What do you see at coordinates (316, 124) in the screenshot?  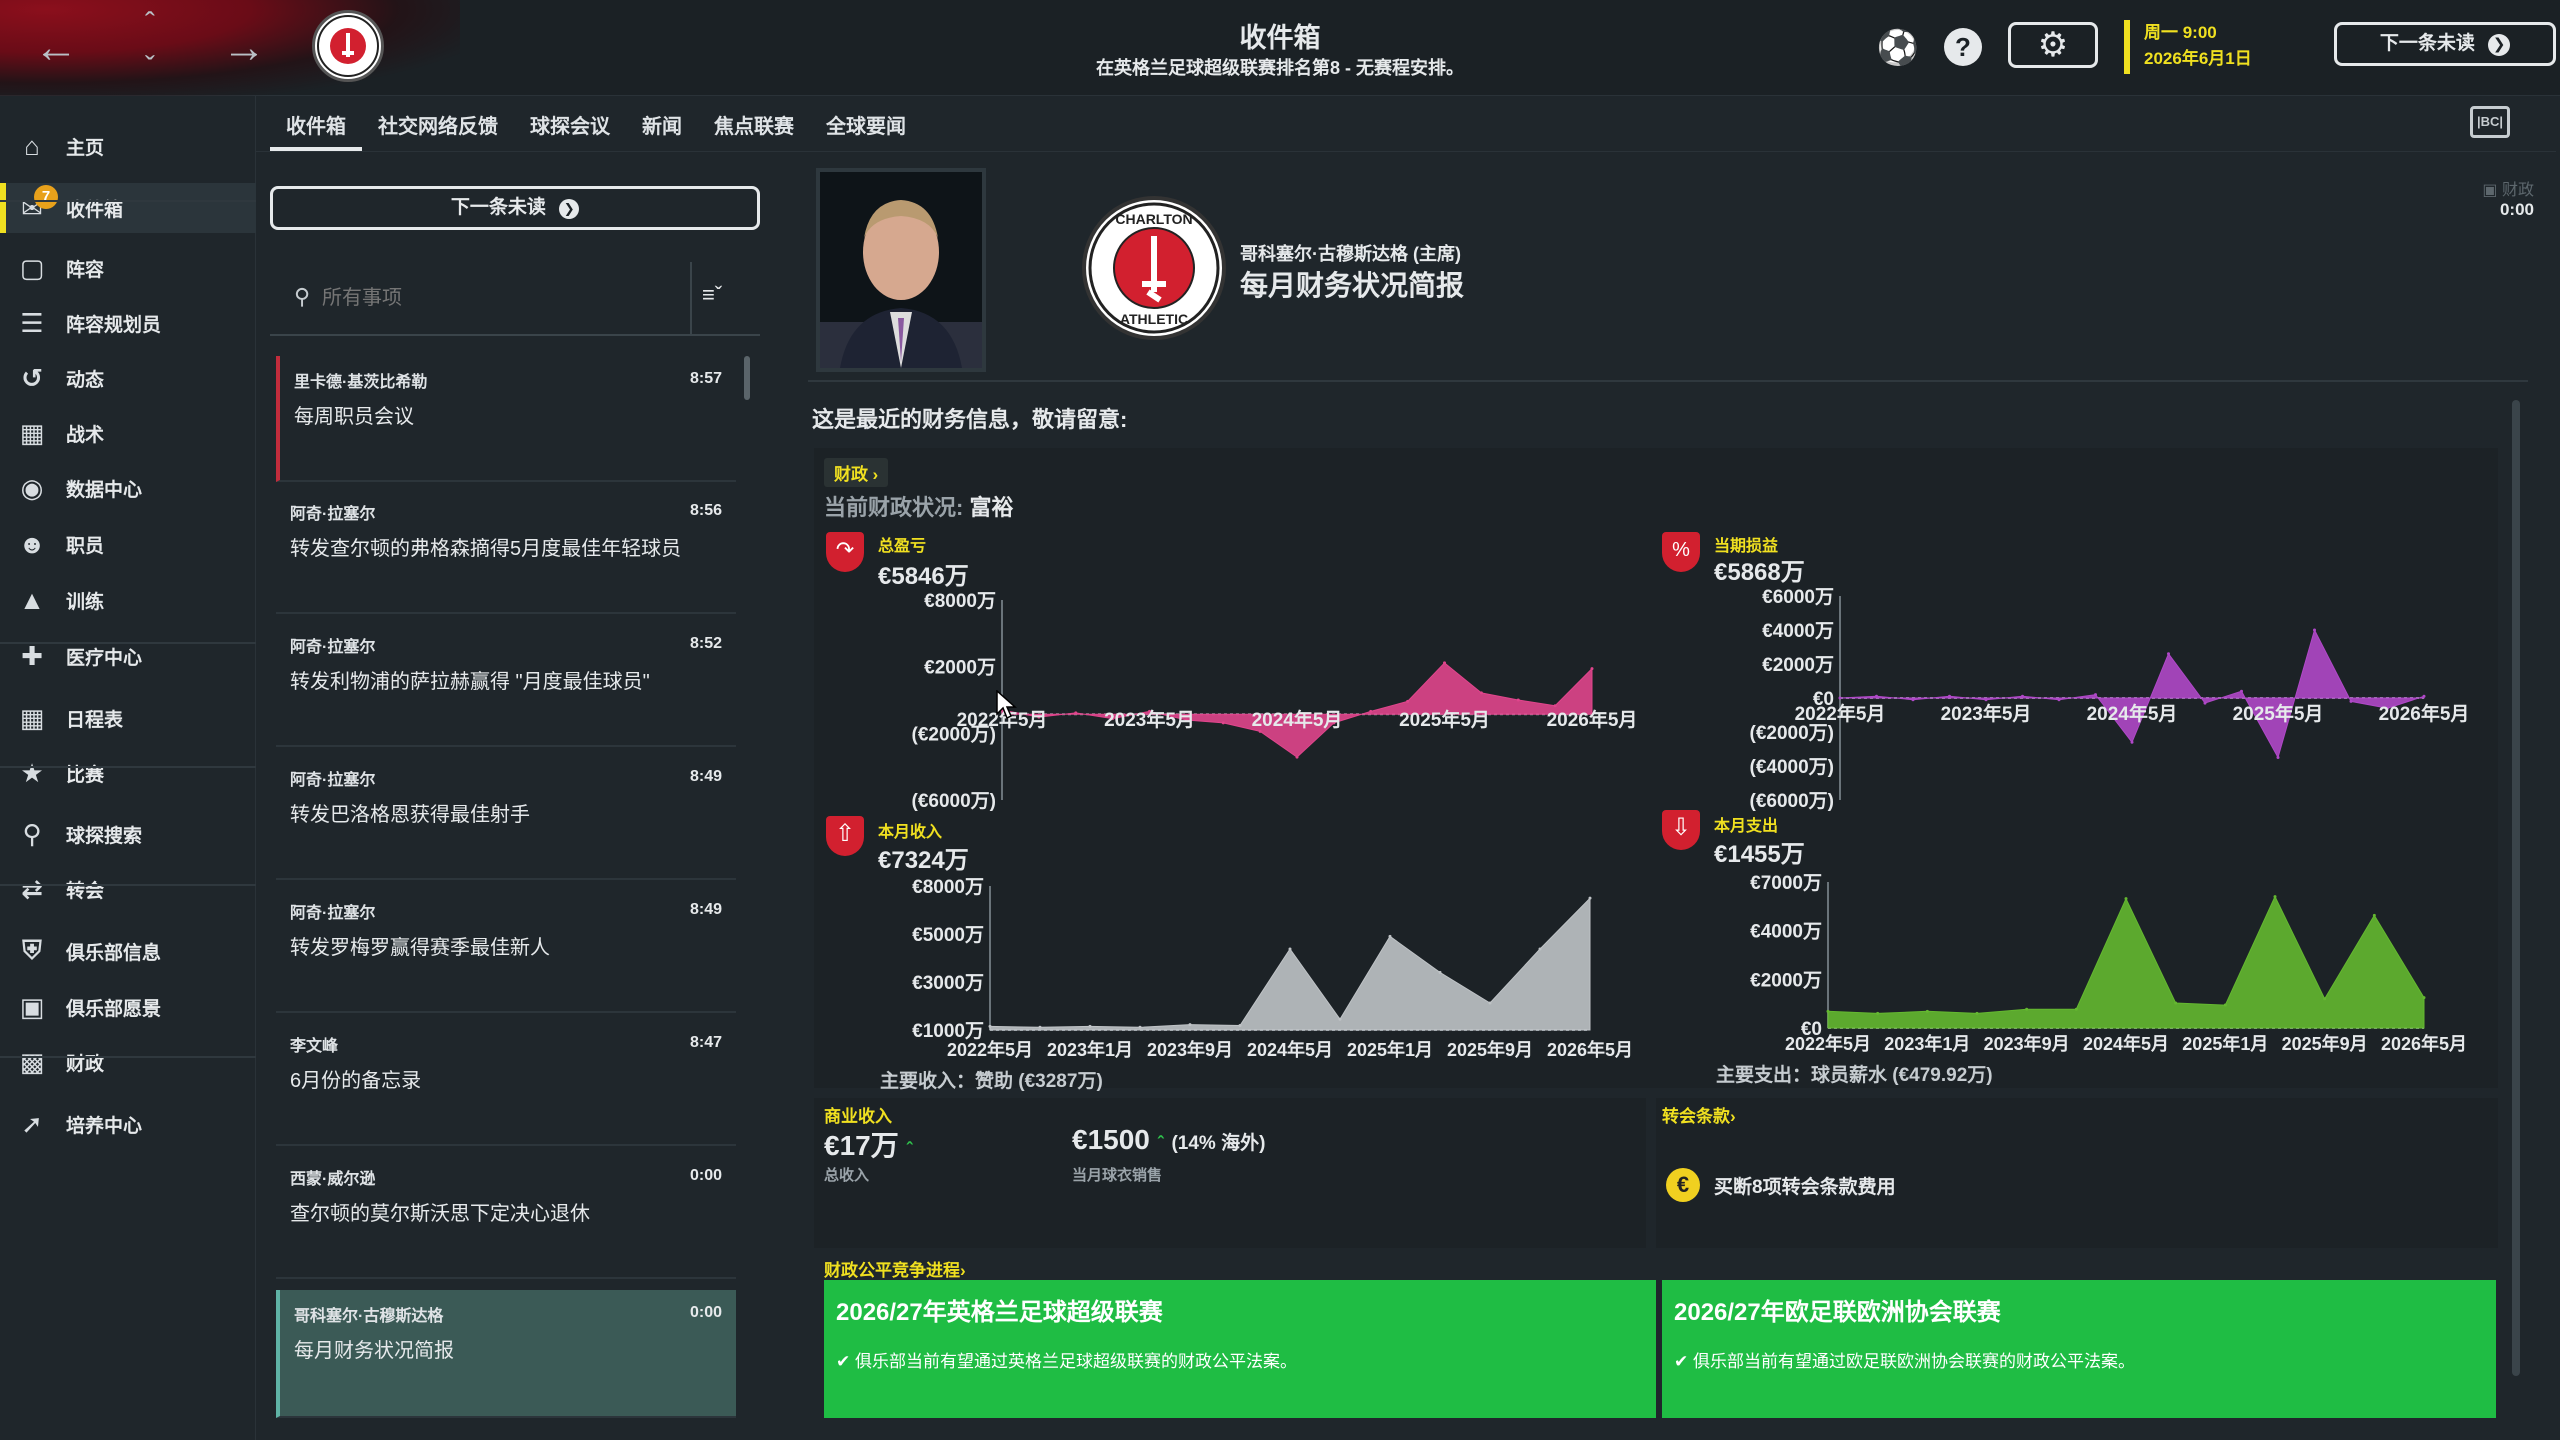 I see `tab-0: 收件箱` at bounding box center [316, 124].